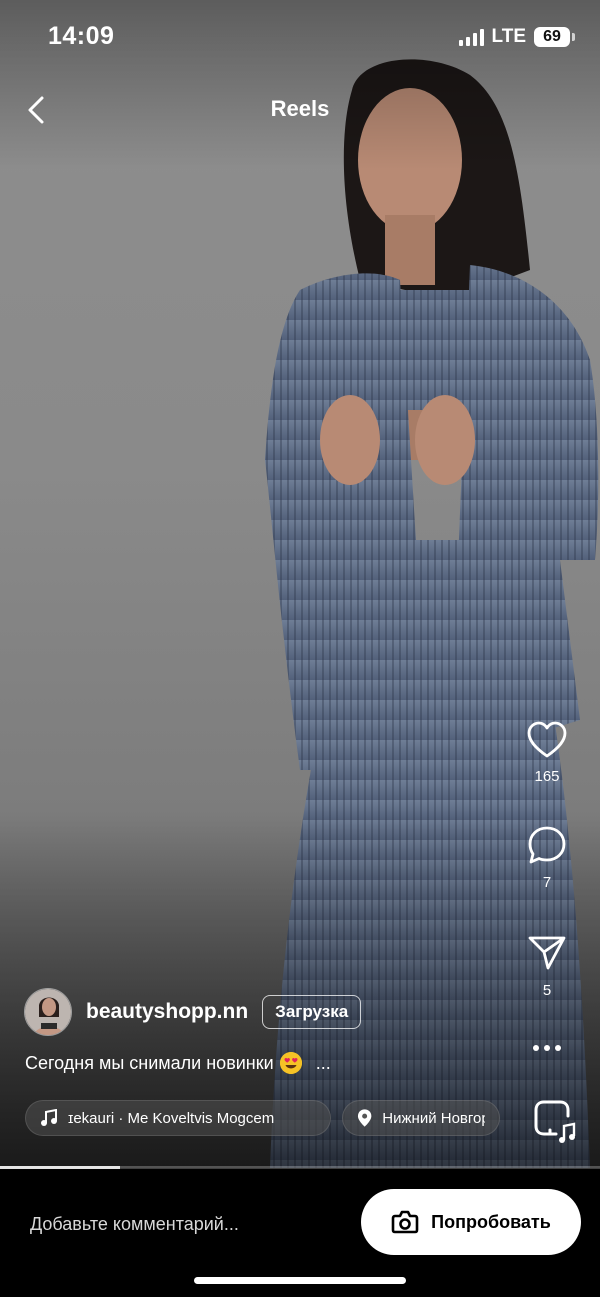  I want to click on comment-count: 7, so click(547, 882).